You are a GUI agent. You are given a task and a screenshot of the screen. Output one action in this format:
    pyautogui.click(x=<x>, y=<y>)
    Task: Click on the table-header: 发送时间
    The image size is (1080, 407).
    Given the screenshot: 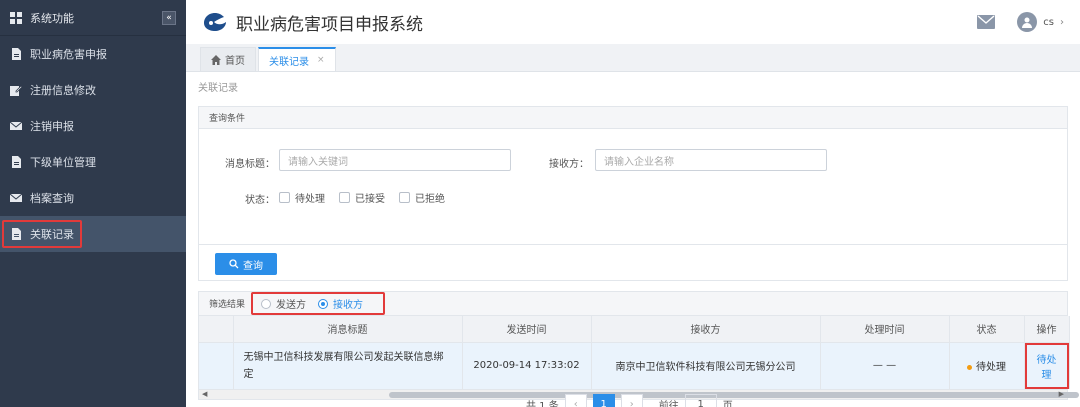 What is the action you would take?
    pyautogui.click(x=527, y=329)
    